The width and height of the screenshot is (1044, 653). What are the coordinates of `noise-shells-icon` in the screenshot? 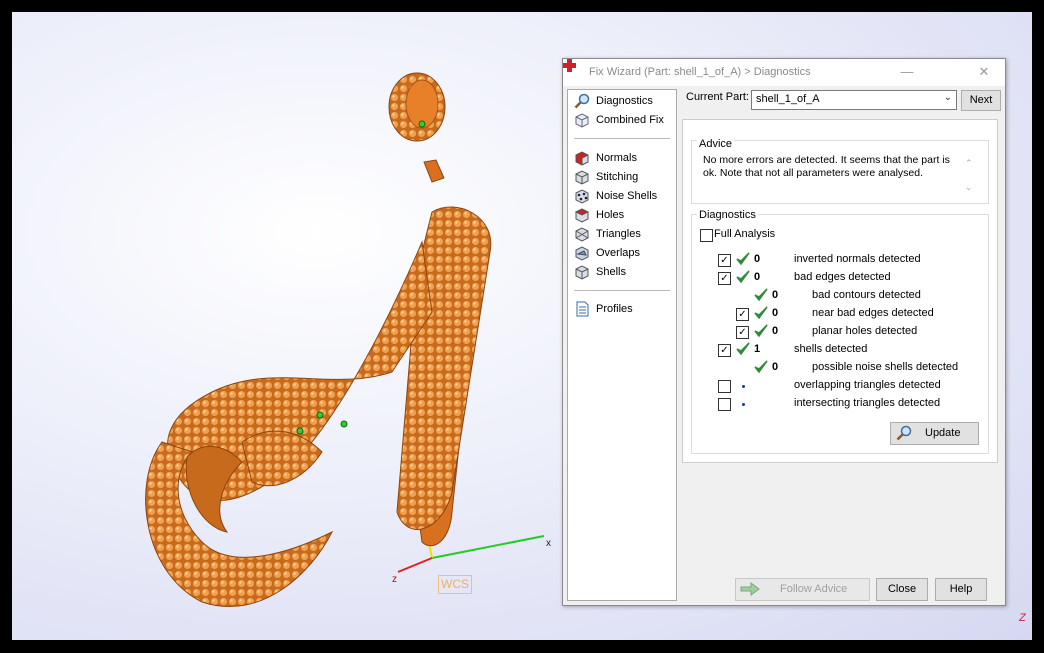 It's located at (582, 196).